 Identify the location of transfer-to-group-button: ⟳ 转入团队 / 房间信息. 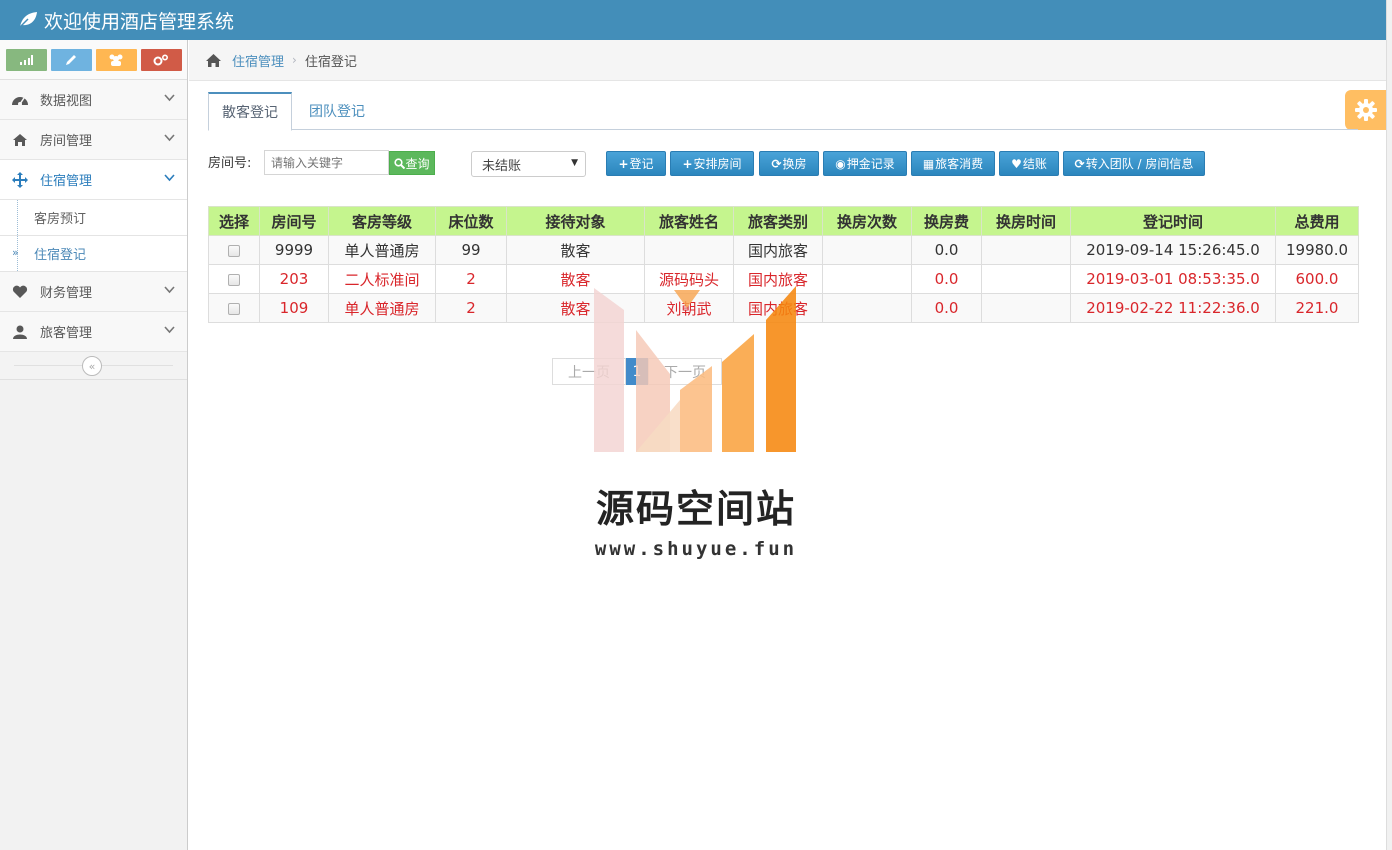
(1134, 163).